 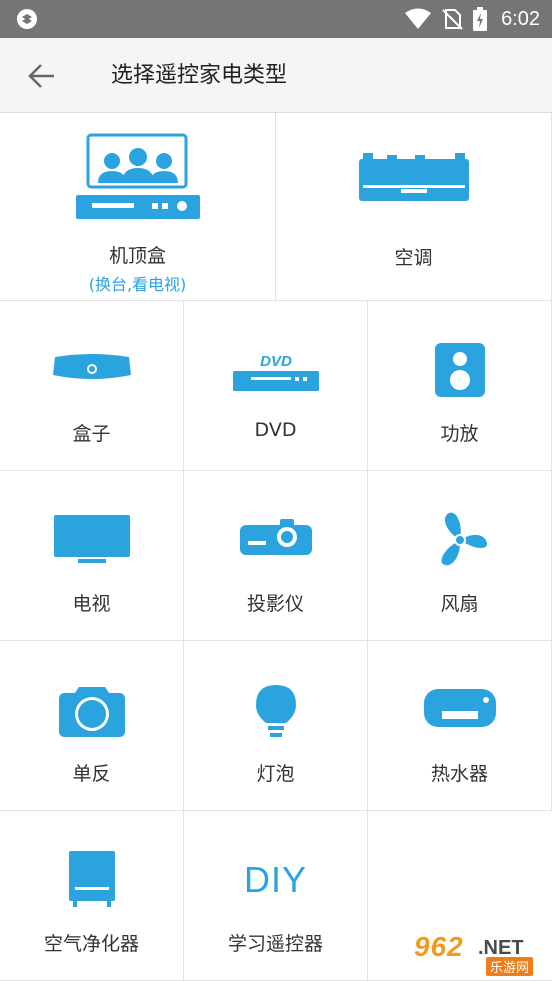 I want to click on tv-icon, so click(x=91, y=539).